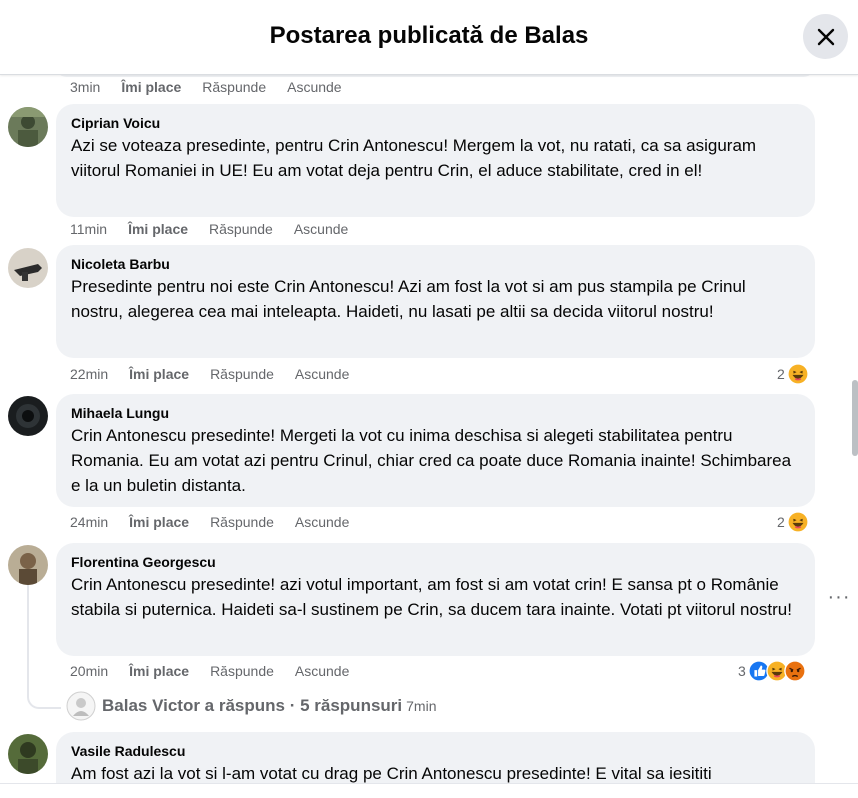 This screenshot has width=858, height=798. I want to click on comment-time: 11min, so click(88, 229).